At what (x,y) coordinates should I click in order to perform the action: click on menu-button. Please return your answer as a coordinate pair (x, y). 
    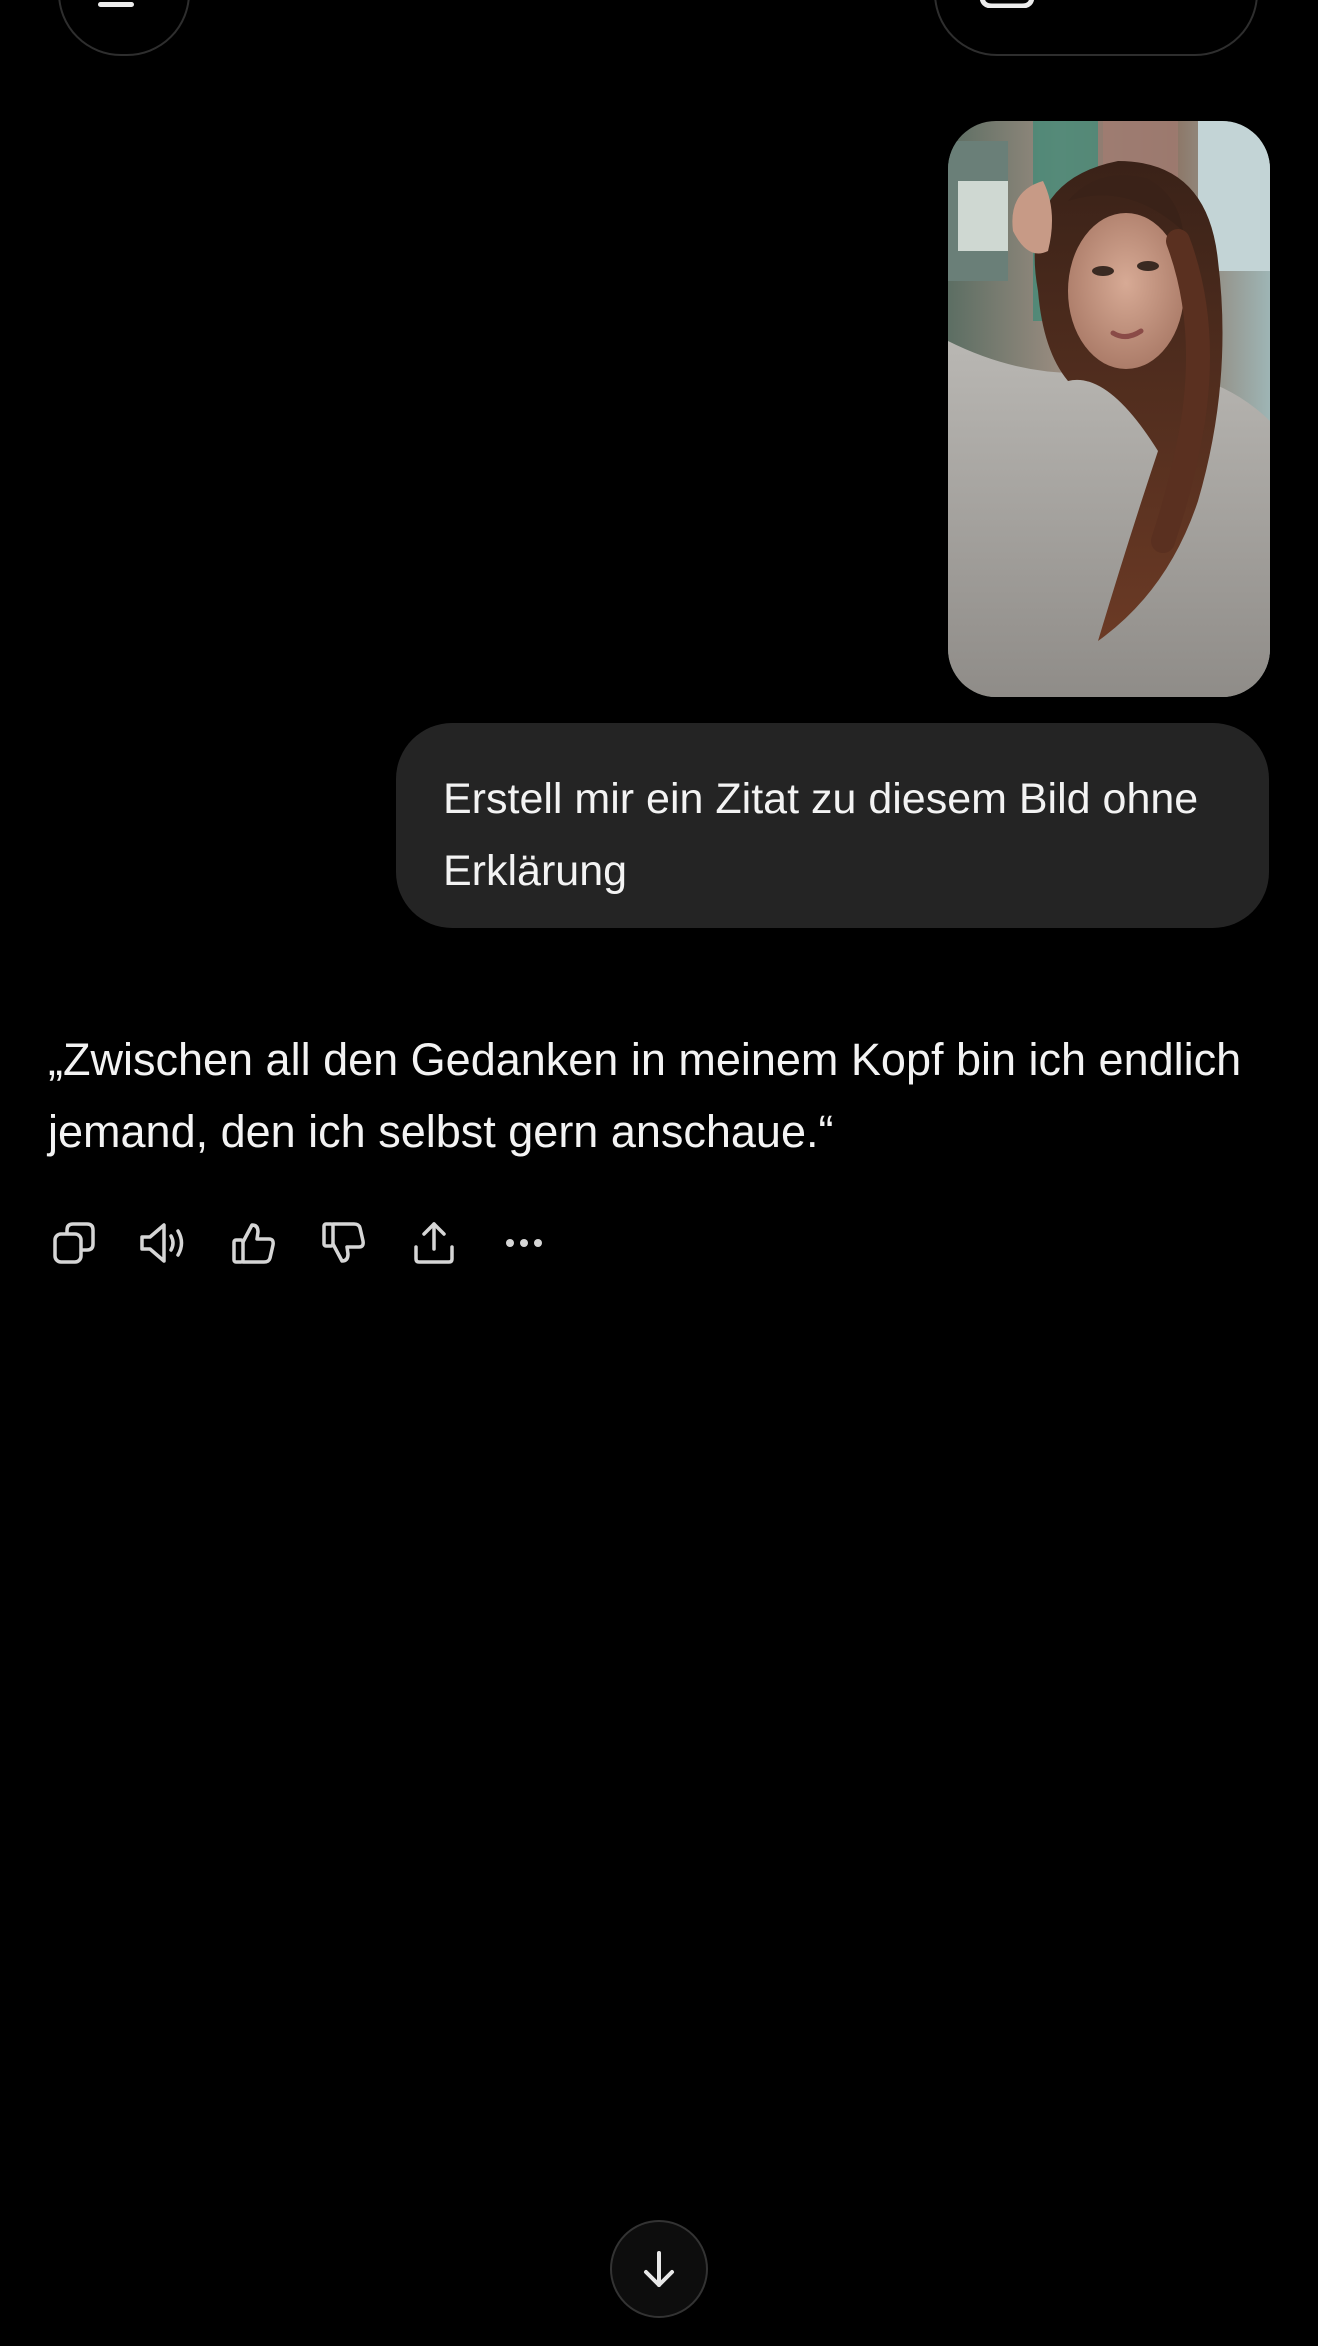
    Looking at the image, I should click on (124, 28).